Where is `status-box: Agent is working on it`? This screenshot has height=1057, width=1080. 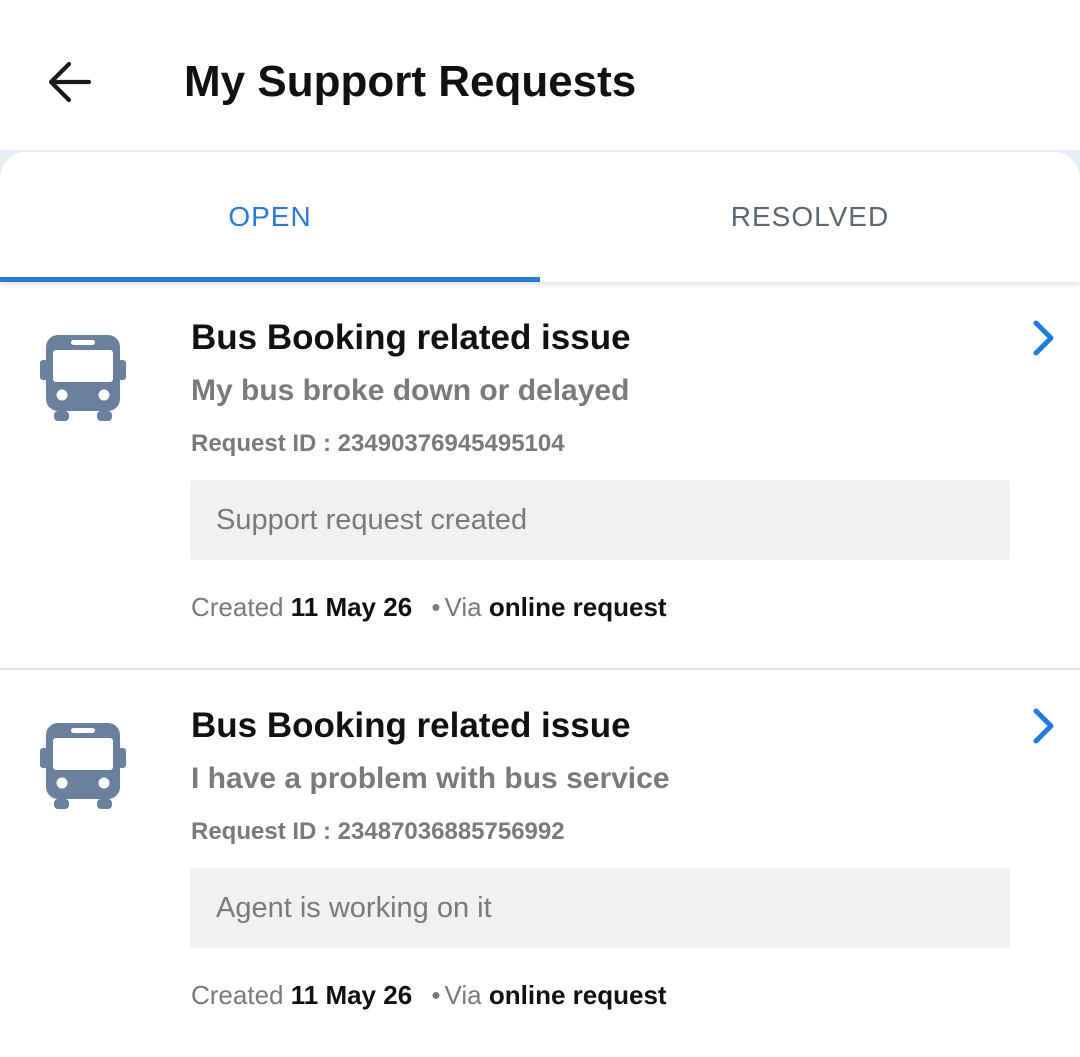
status-box: Agent is working on it is located at coordinates (600, 908).